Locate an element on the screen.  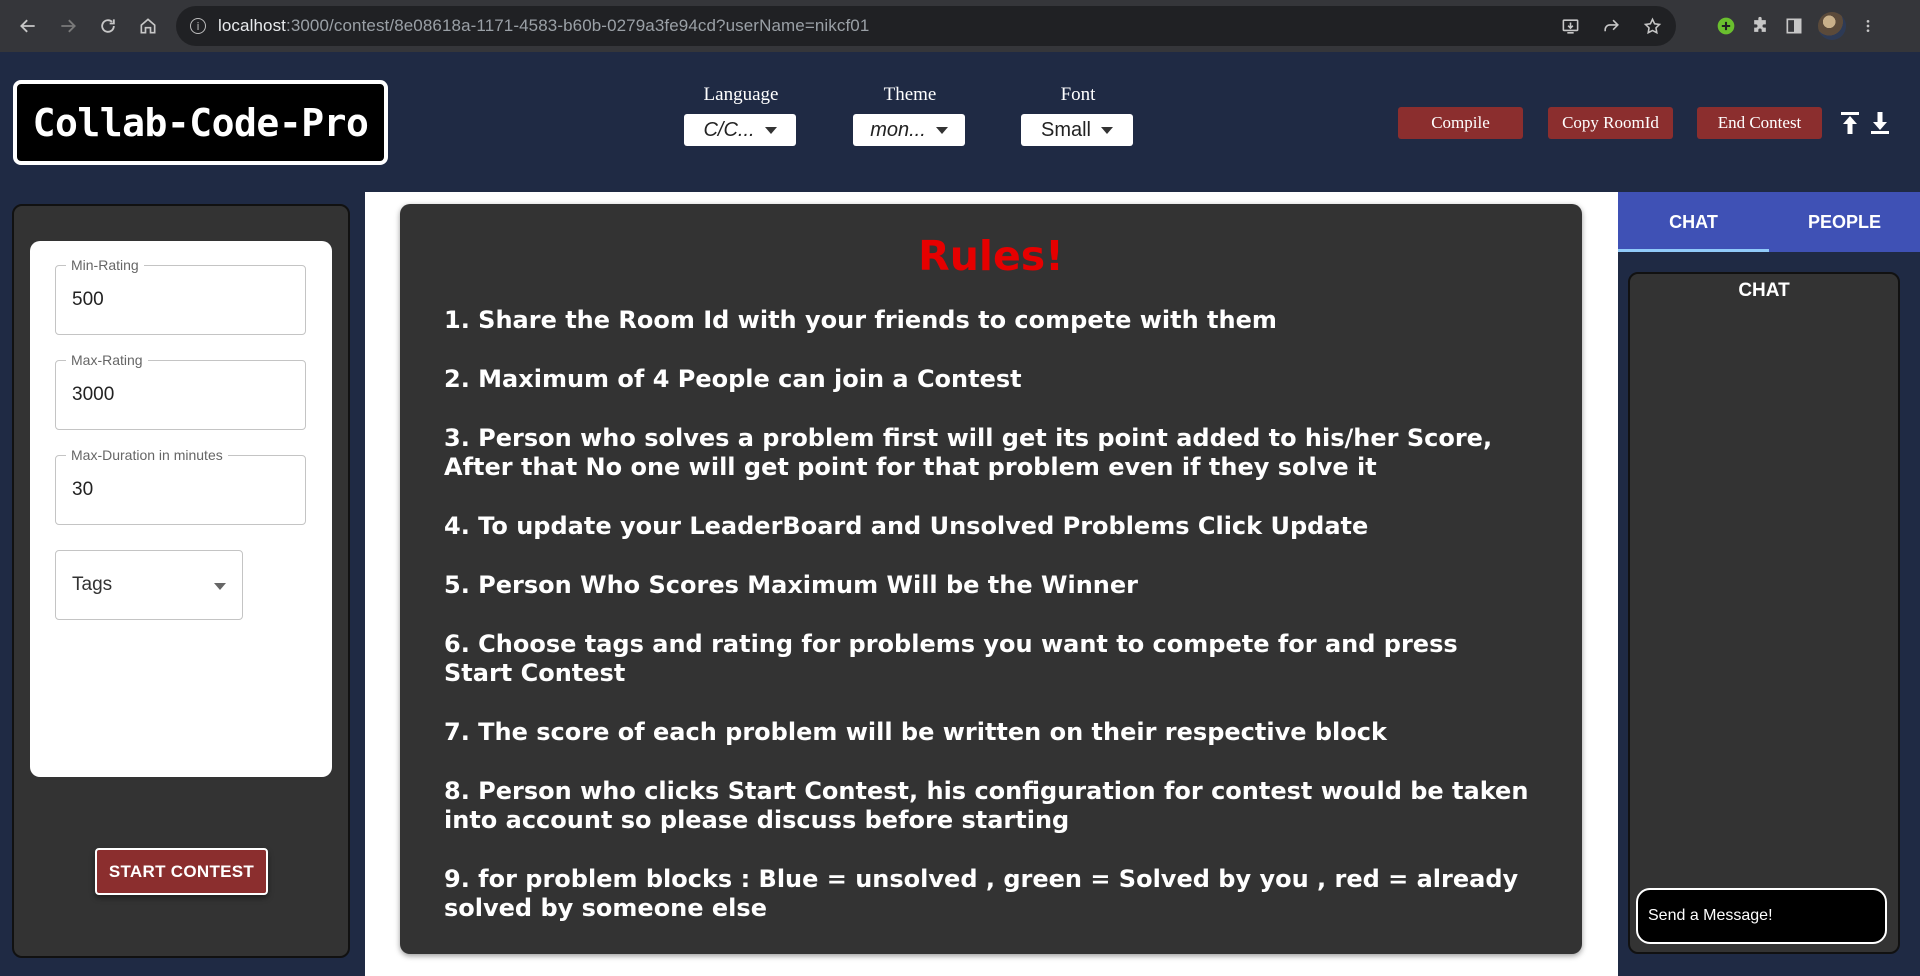
profile-avatar is located at coordinates (1832, 26).